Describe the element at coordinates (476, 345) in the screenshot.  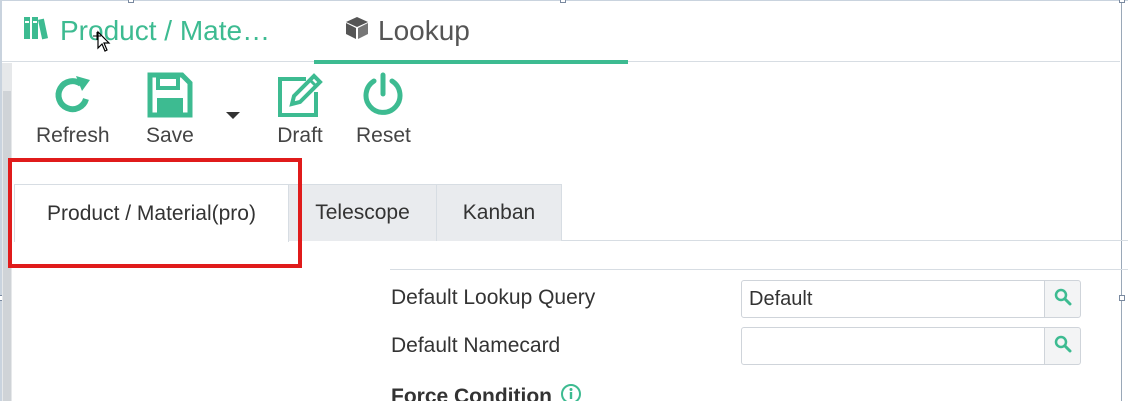
I see `default-namecard-label: Default Namecard` at that location.